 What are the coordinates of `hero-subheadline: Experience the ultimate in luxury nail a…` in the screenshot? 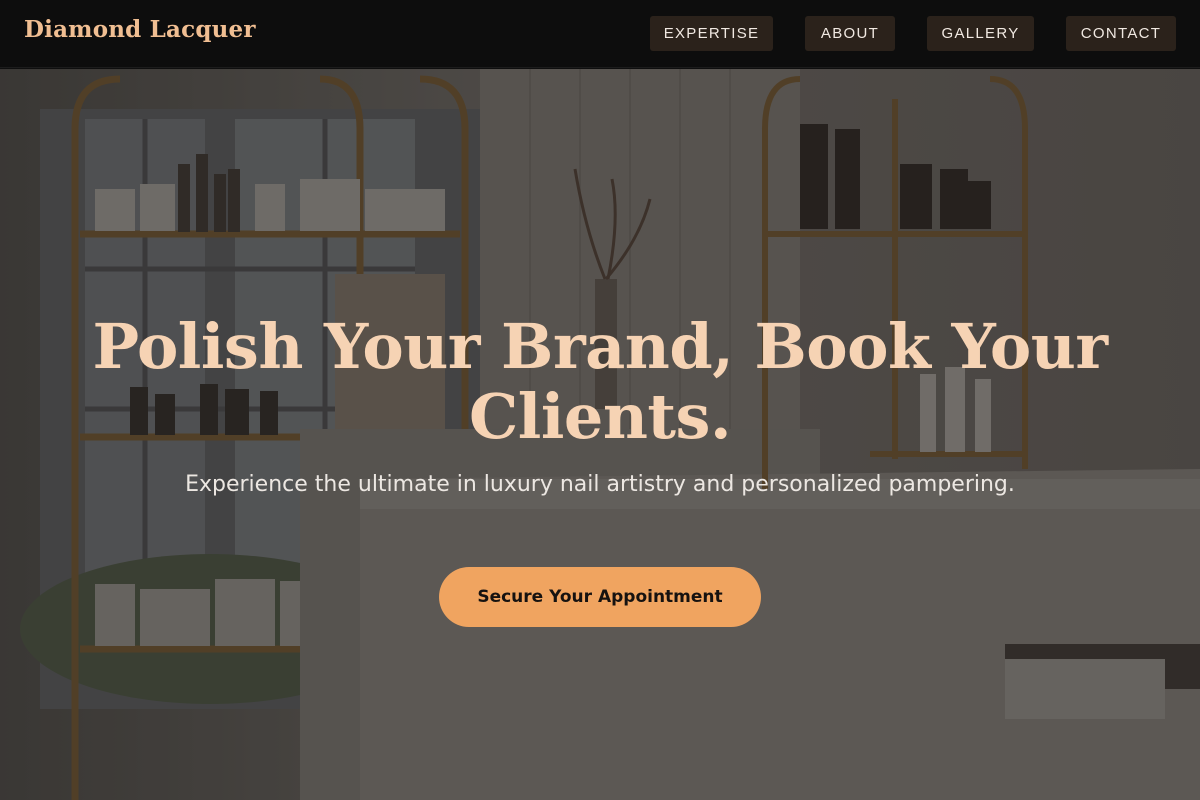 It's located at (600, 484).